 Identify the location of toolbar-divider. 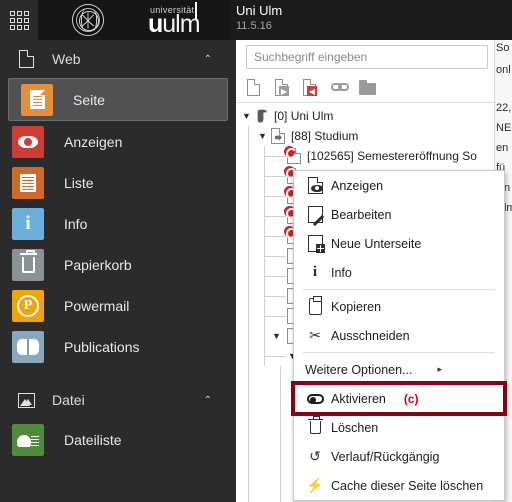
(365, 102).